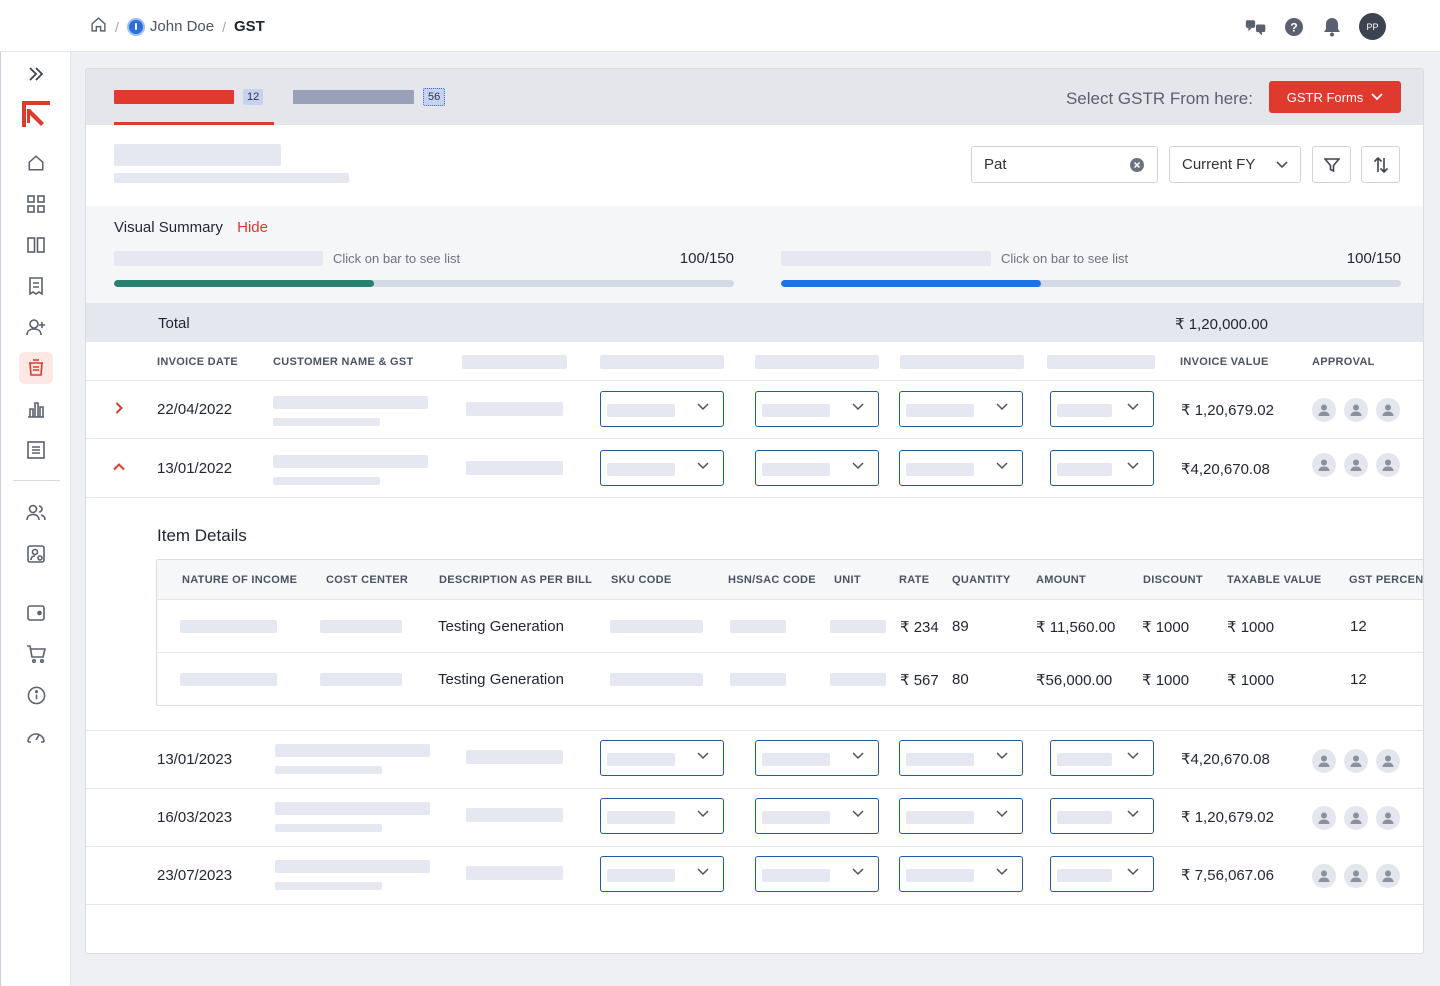 Image resolution: width=1440 pixels, height=986 pixels. What do you see at coordinates (197, 362) in the screenshot?
I see `col-invoice-date: INVOICE DATE` at bounding box center [197, 362].